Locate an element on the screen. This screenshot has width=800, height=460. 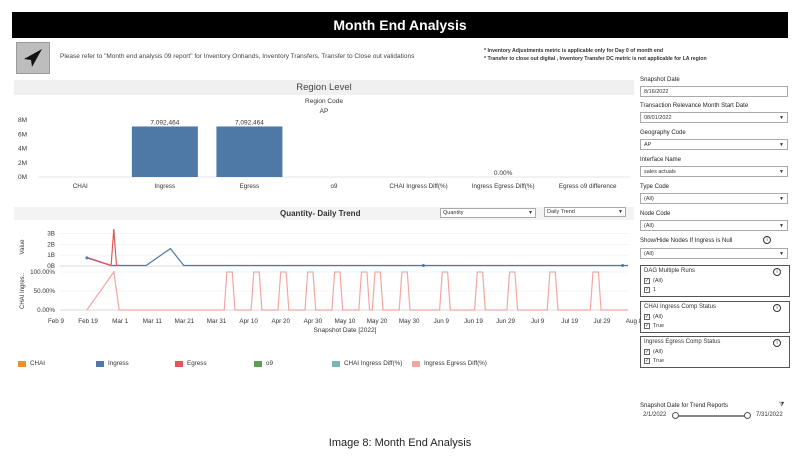
chai-option-all: ✓ (All) is located at coordinates (715, 316).